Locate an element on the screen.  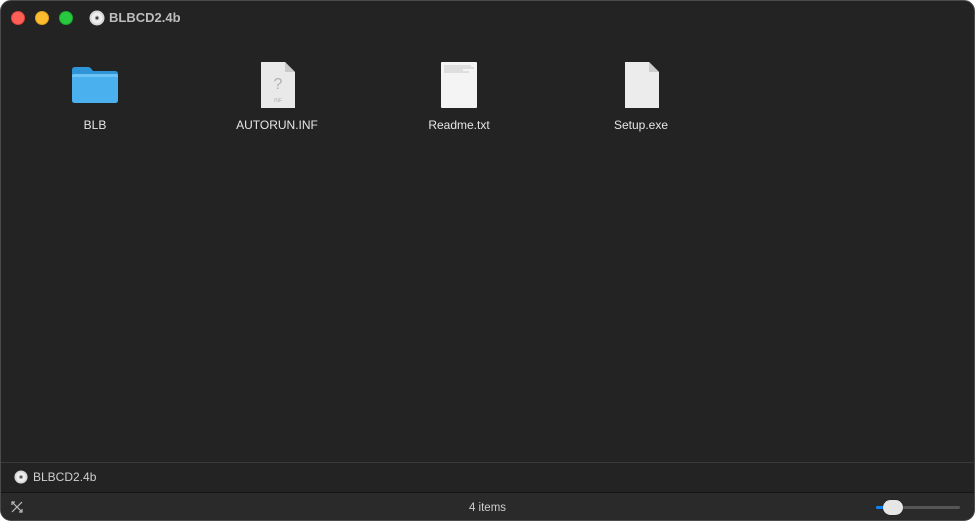
slider-knob is located at coordinates (892, 507).